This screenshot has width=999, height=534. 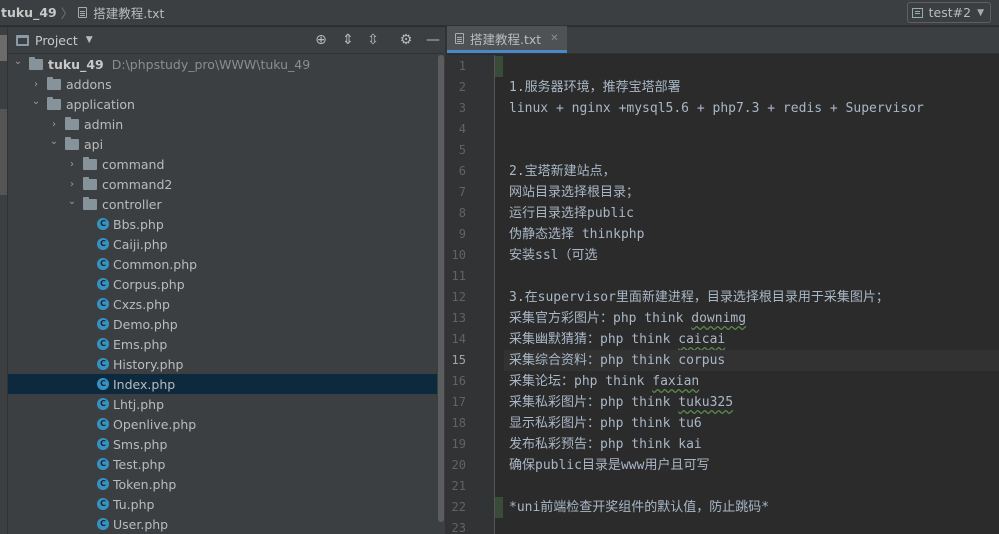 What do you see at coordinates (134, 504) in the screenshot?
I see `tree-item-label: Tu.php` at bounding box center [134, 504].